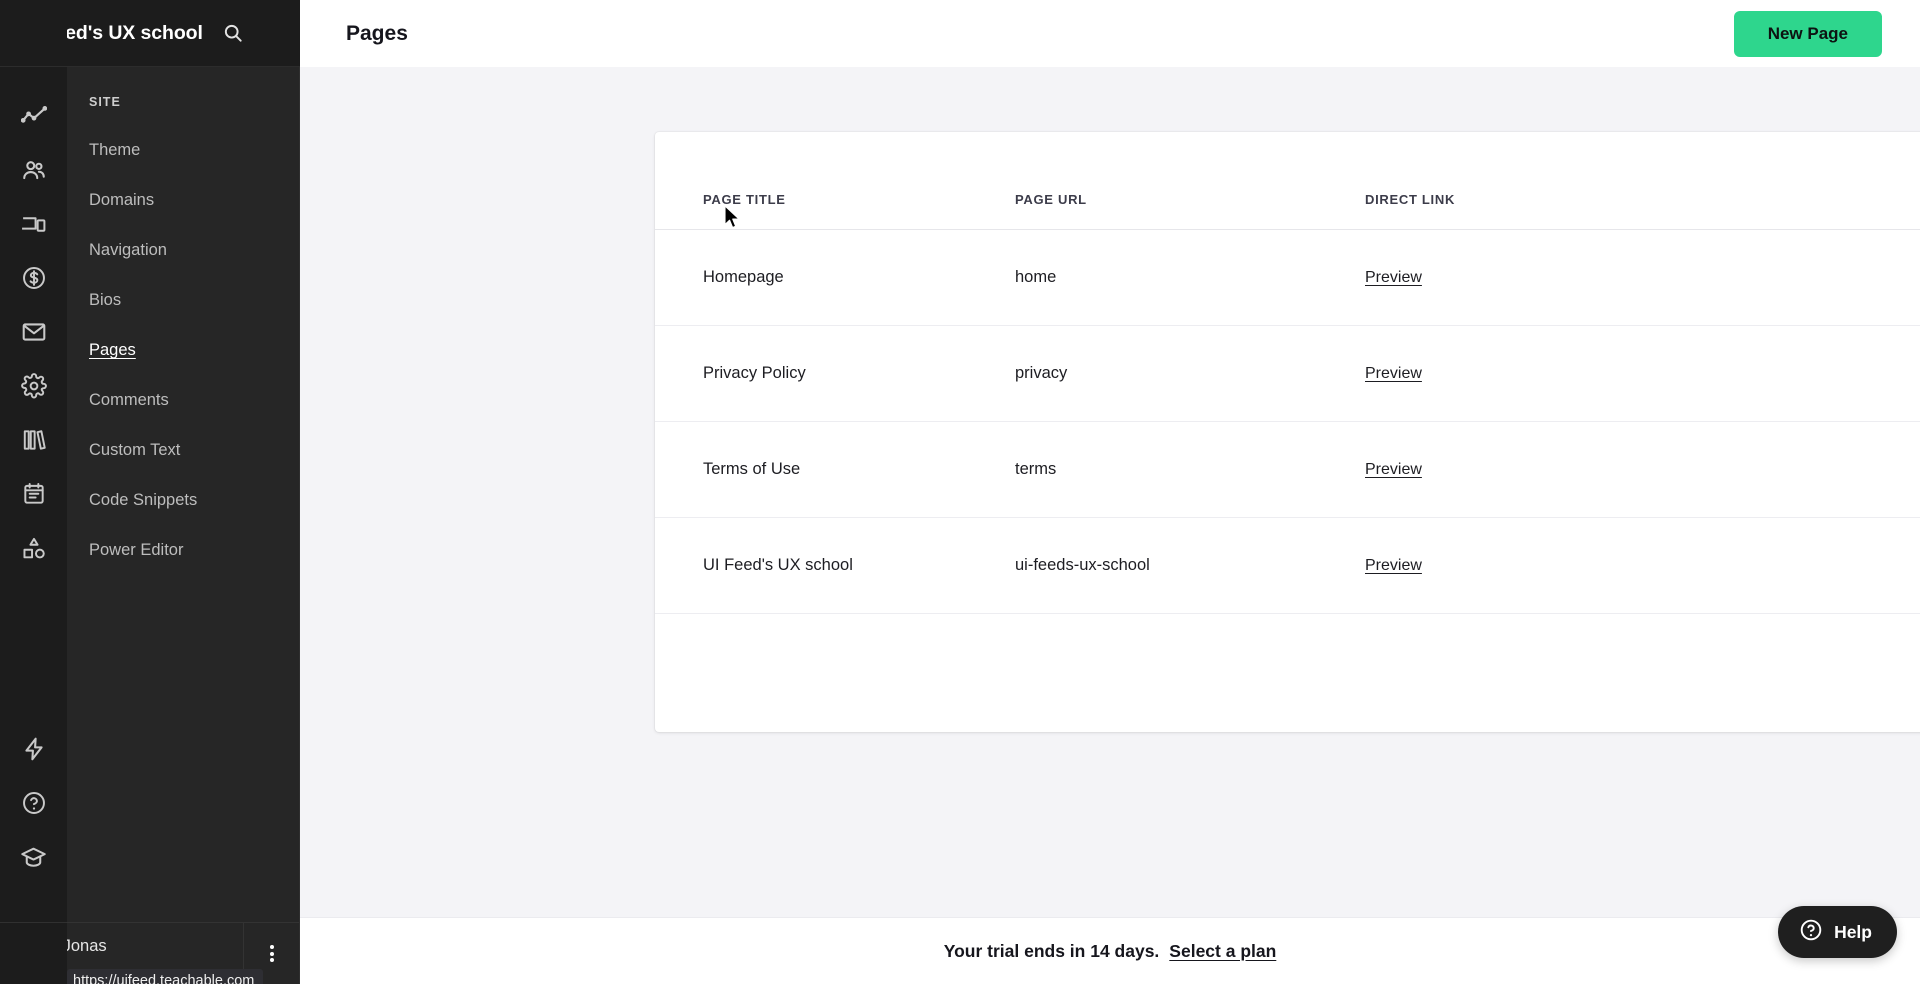 This screenshot has width=1920, height=984. Describe the element at coordinates (1190, 181) in the screenshot. I see `column-header-page-url: PAGE URL` at that location.